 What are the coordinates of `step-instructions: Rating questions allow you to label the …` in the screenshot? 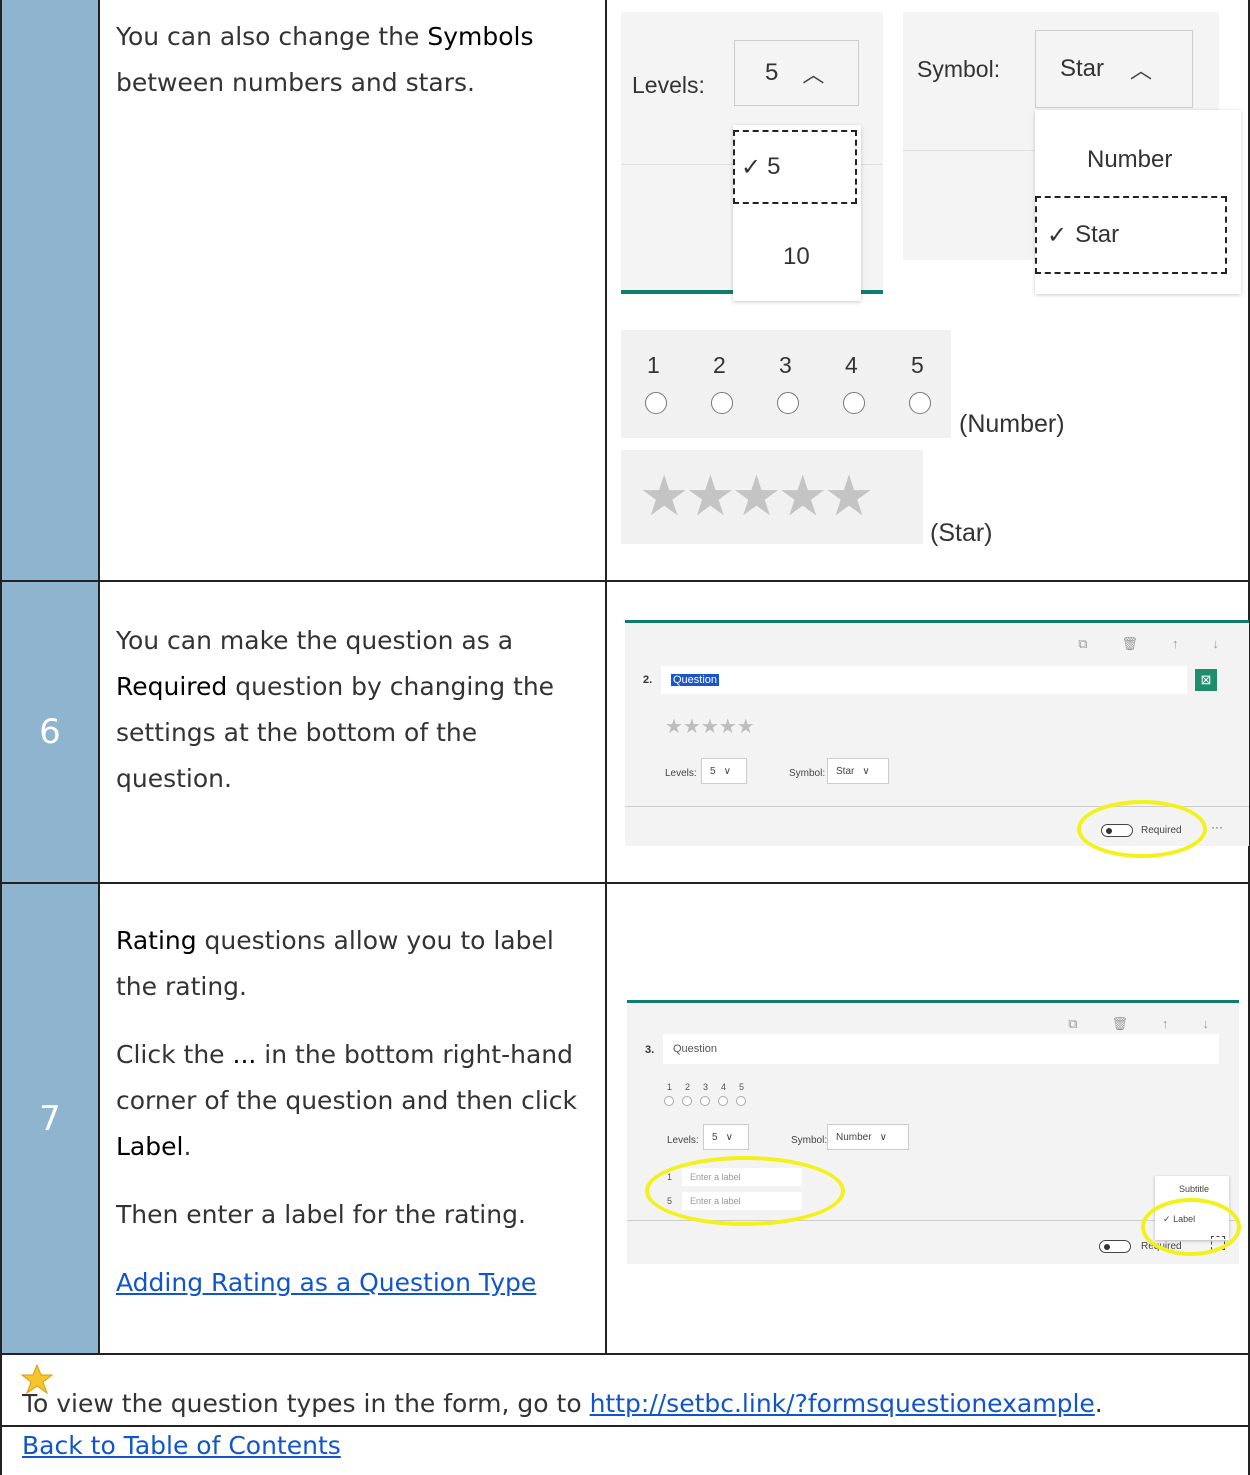 It's located at (353, 1118).